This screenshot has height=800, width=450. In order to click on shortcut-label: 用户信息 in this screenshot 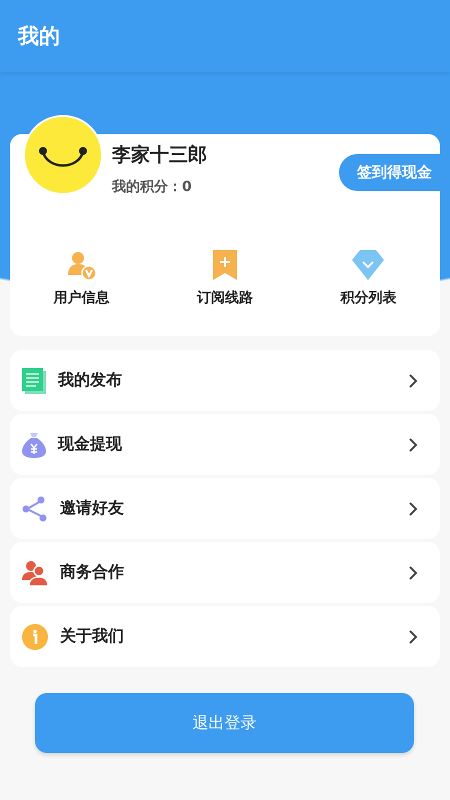, I will do `click(82, 298)`.